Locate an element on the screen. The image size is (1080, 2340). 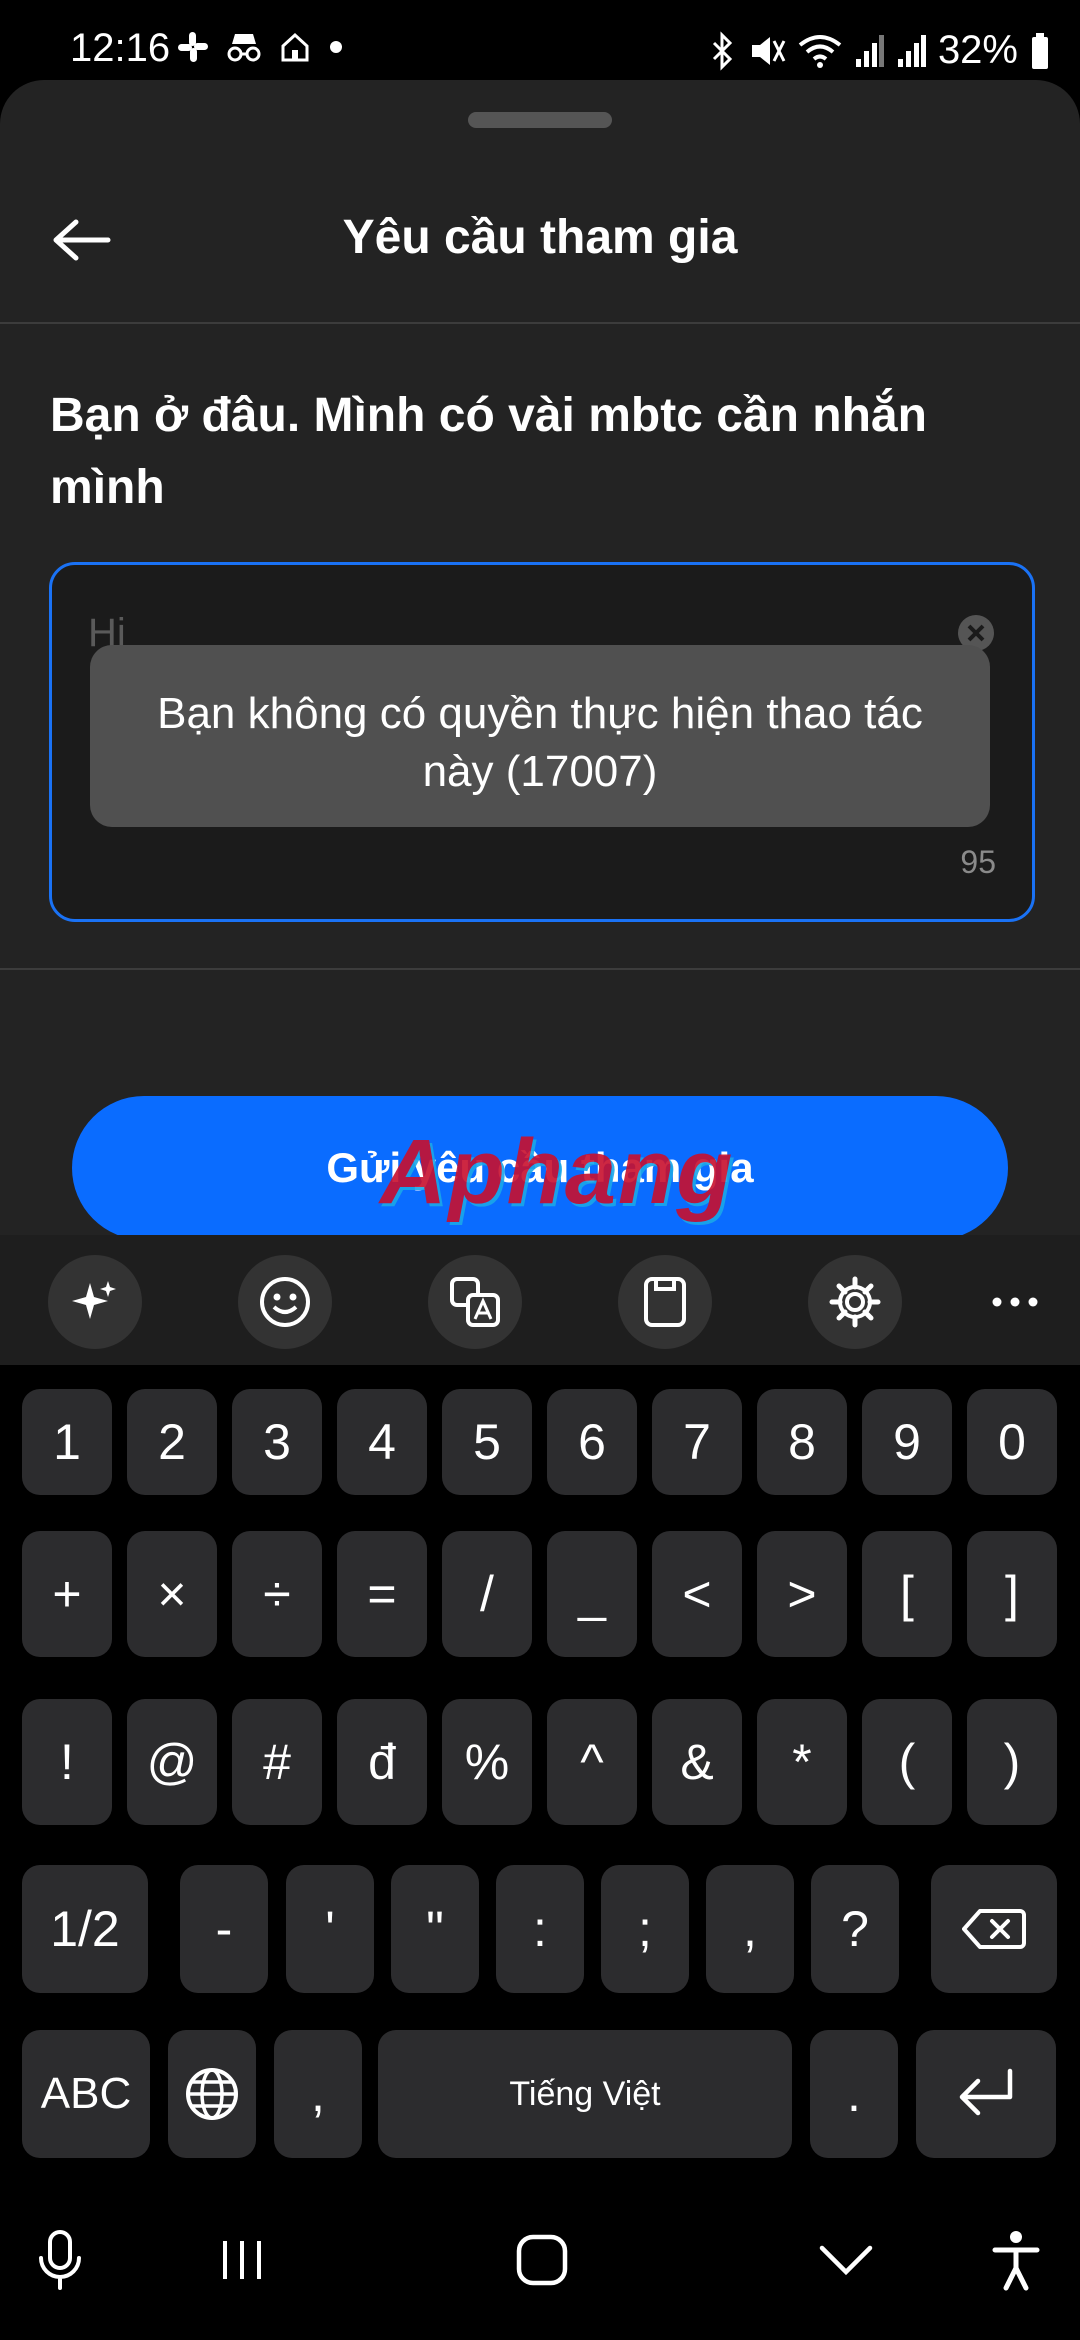
home-button is located at coordinates (542, 2260).